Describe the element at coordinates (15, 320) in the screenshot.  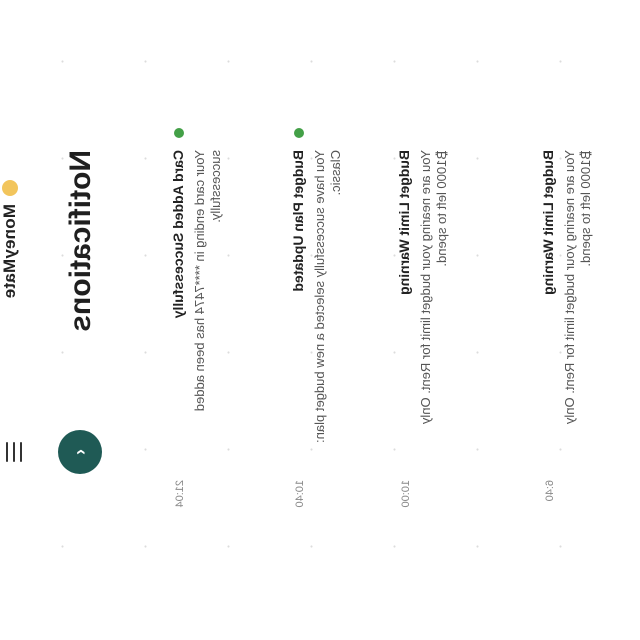
I see `top-bar: MoneyMate` at that location.